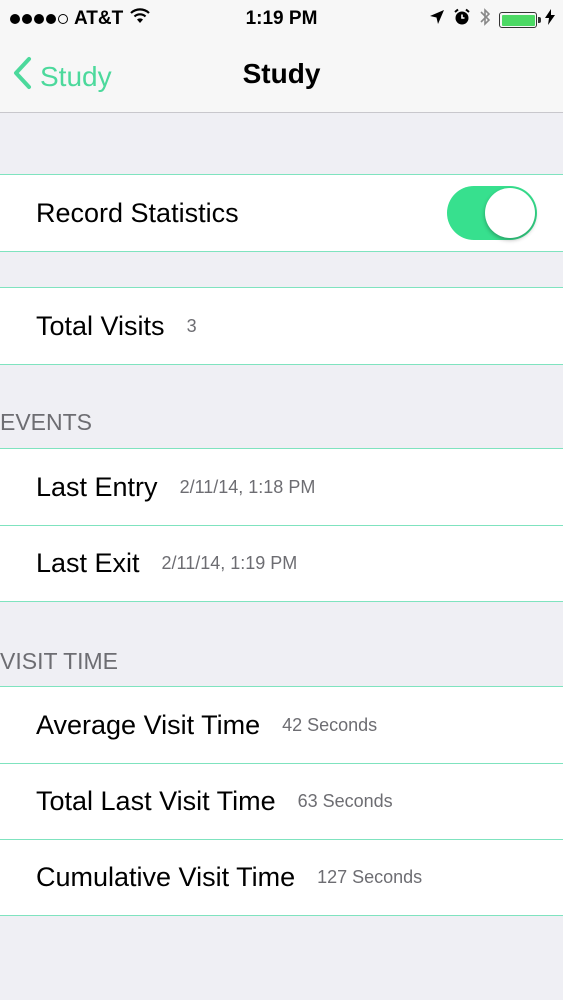 This screenshot has width=563, height=1000. Describe the element at coordinates (97, 486) in the screenshot. I see `last-entry-label: Last Entry` at that location.